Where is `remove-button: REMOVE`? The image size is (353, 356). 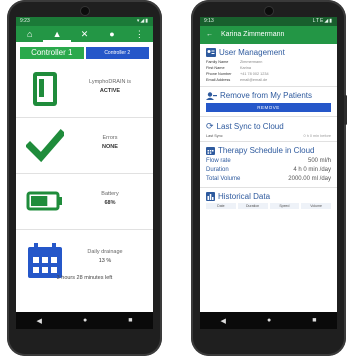 remove-button: REMOVE is located at coordinates (268, 107).